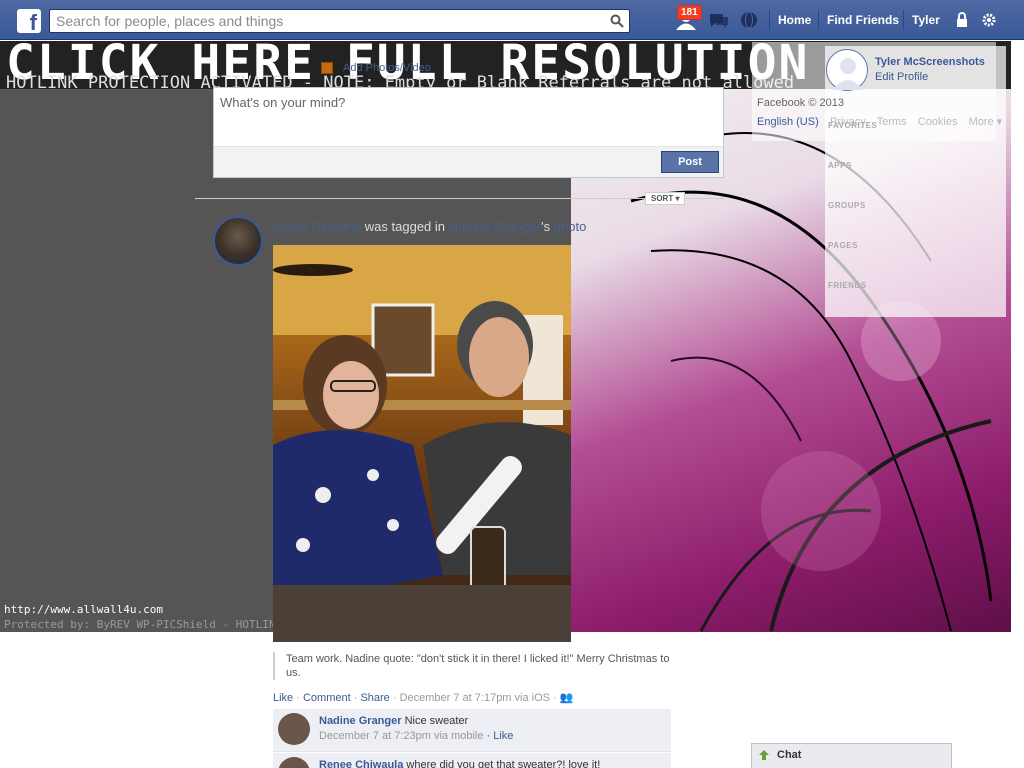 The height and width of the screenshot is (768, 1024). I want to click on share-link: Share, so click(374, 698).